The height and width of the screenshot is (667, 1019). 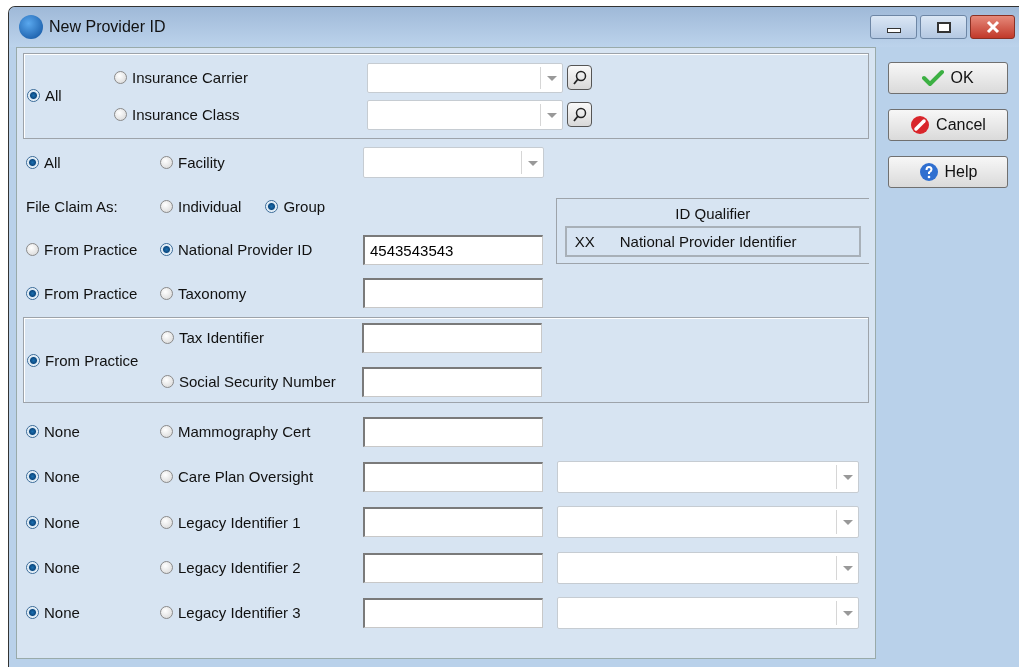 What do you see at coordinates (948, 78) in the screenshot?
I see `ok-button: OK` at bounding box center [948, 78].